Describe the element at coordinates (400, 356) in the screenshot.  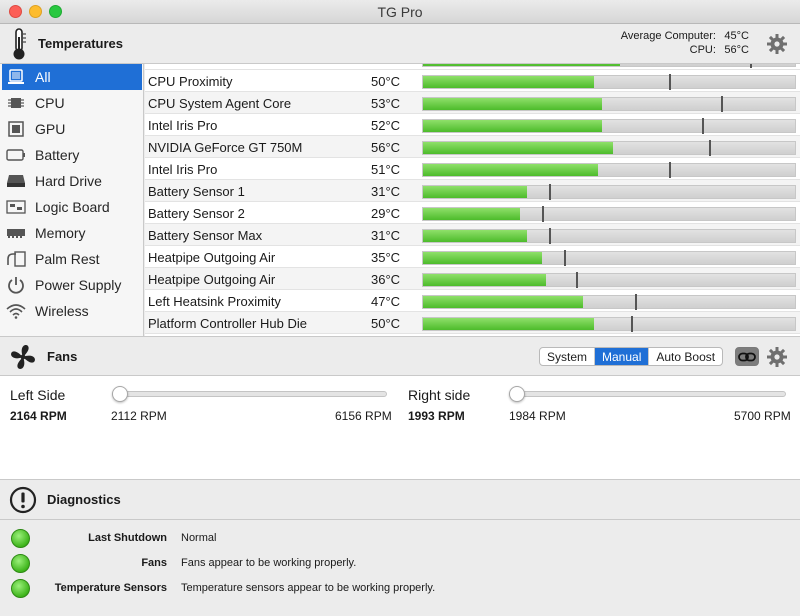
I see `fans-header: Fans System Manual Auto Boost` at that location.